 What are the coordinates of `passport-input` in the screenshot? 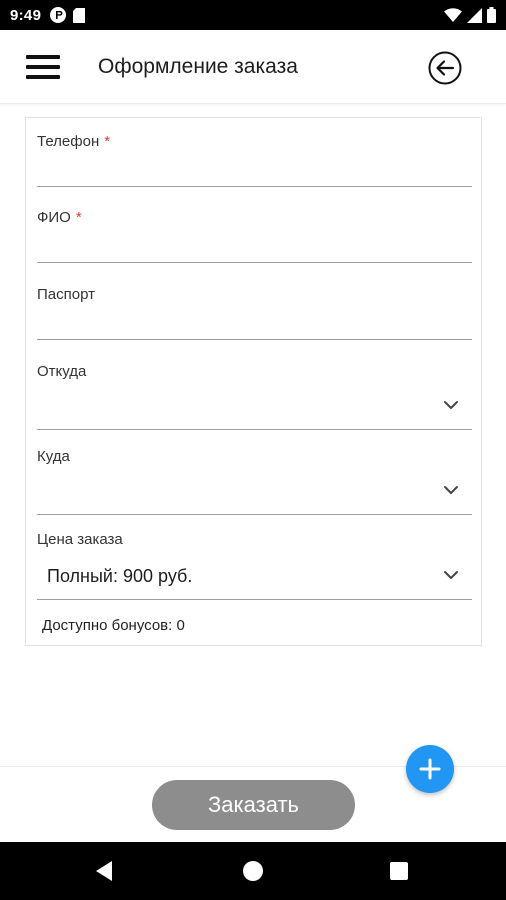 It's located at (254, 325).